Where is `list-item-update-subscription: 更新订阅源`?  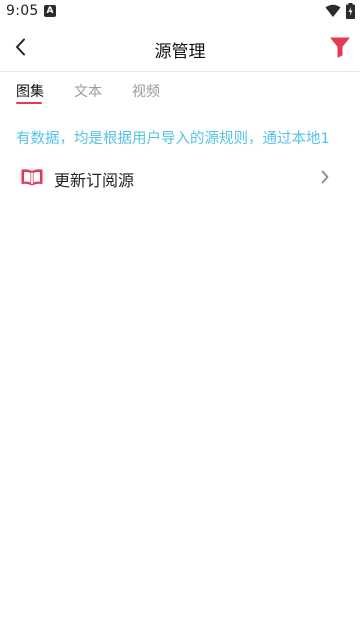 list-item-update-subscription: 更新订阅源 is located at coordinates (180, 177).